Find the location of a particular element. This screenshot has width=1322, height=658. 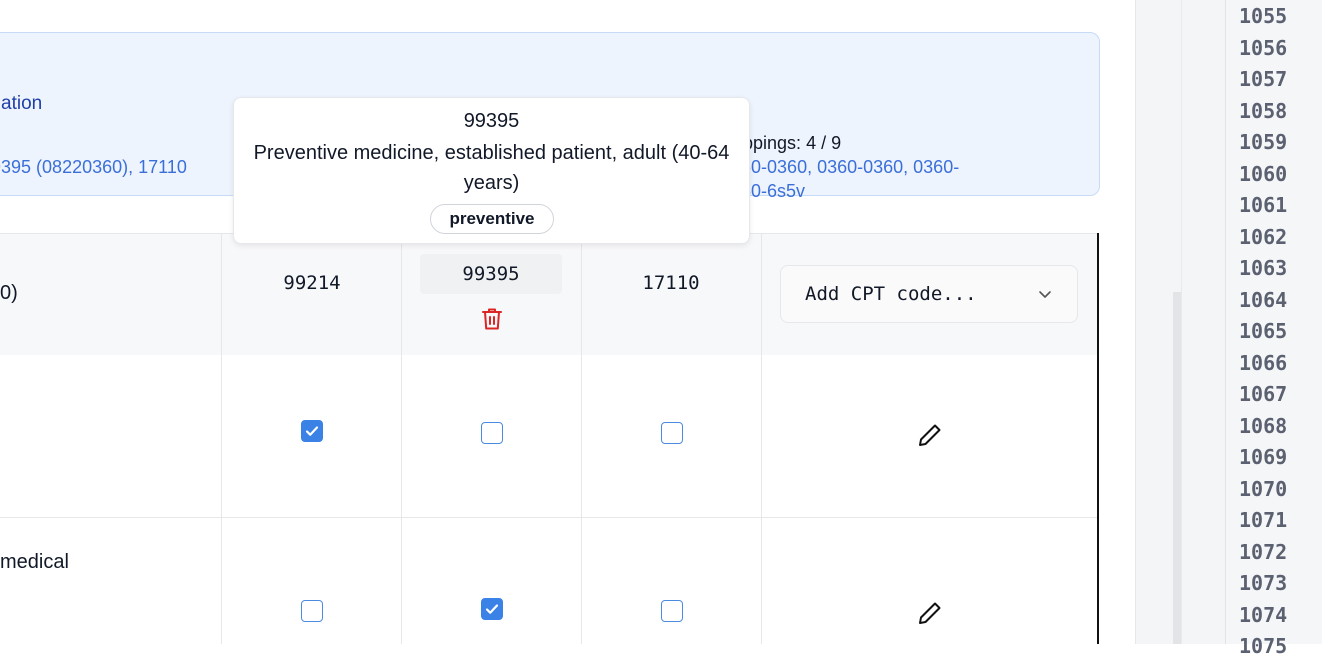

tooltip-code: 99395 is located at coordinates (491, 121).